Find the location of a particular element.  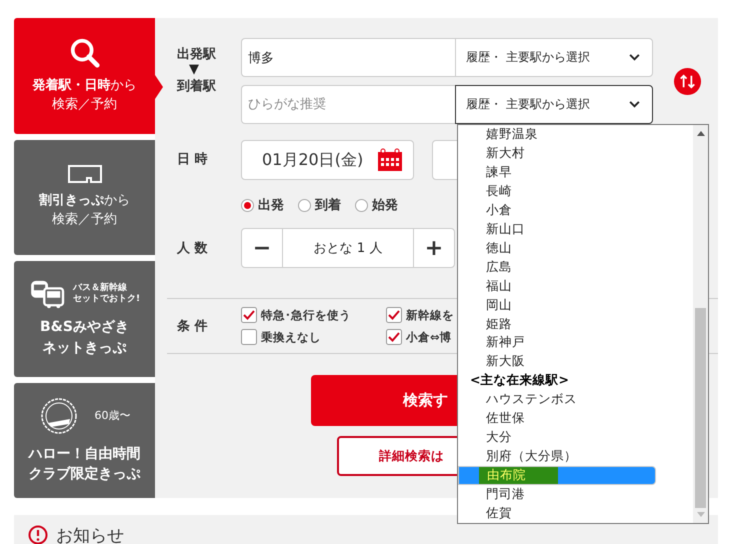

tab-label: 割引きっぷから is located at coordinates (84, 201).